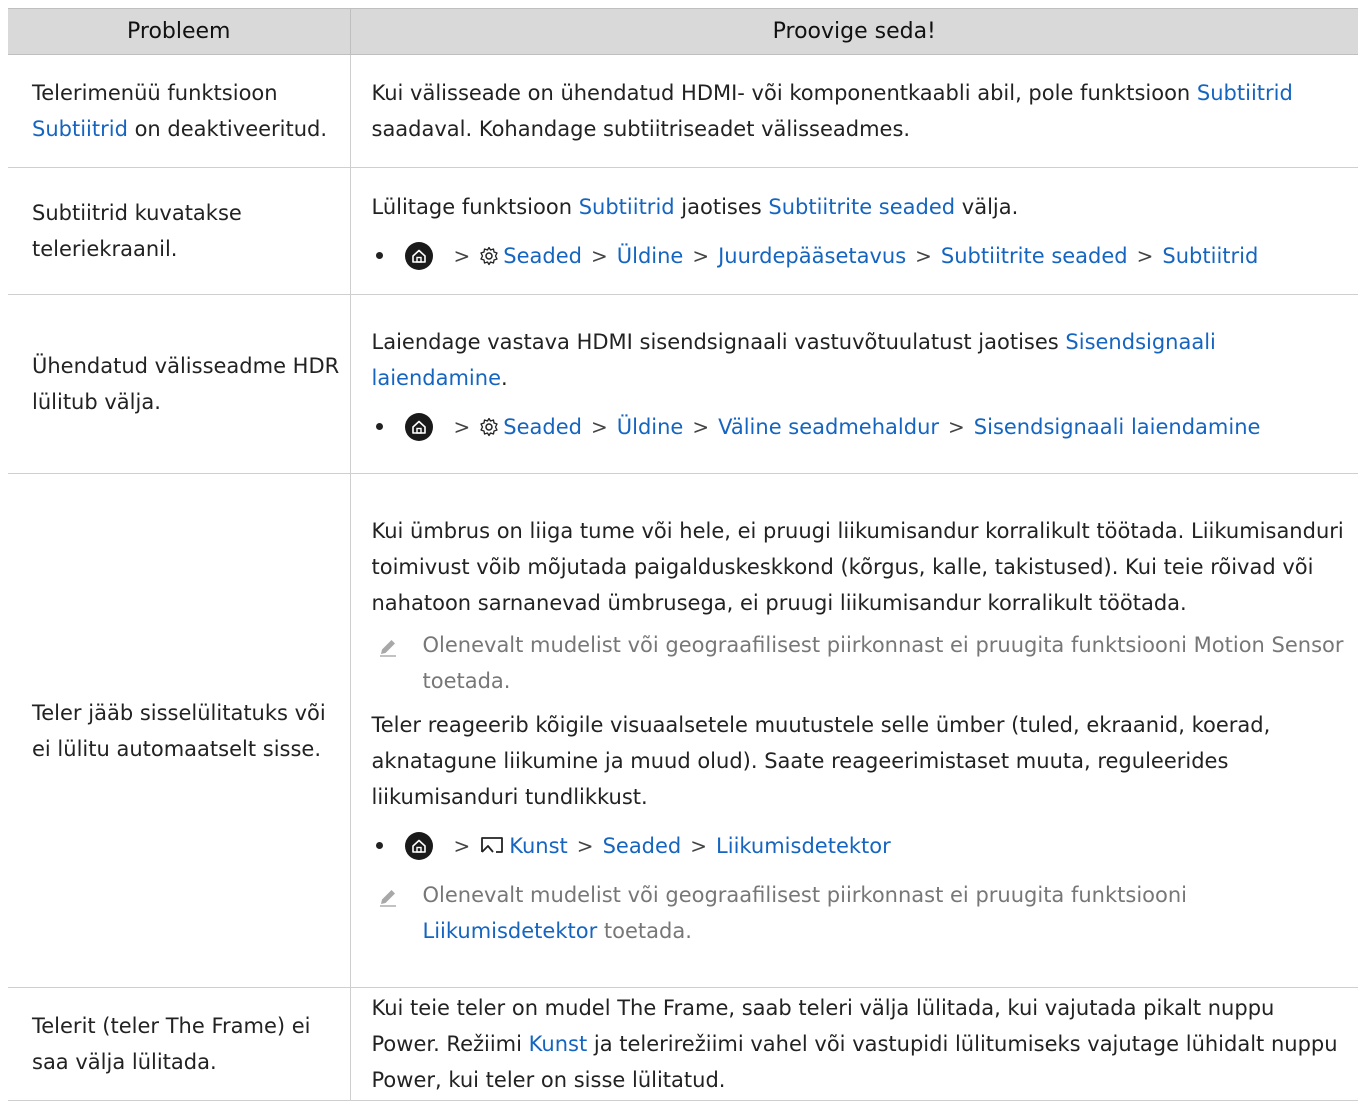 The image size is (1358, 1101). Describe the element at coordinates (510, 931) in the screenshot. I see `motion-detector-link: Liikumisdetektor` at that location.